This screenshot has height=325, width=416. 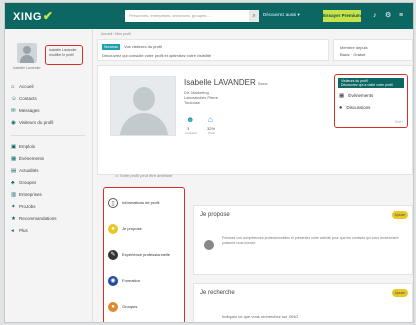 I want to click on contacts-icon: ☻, so click(x=190, y=120).